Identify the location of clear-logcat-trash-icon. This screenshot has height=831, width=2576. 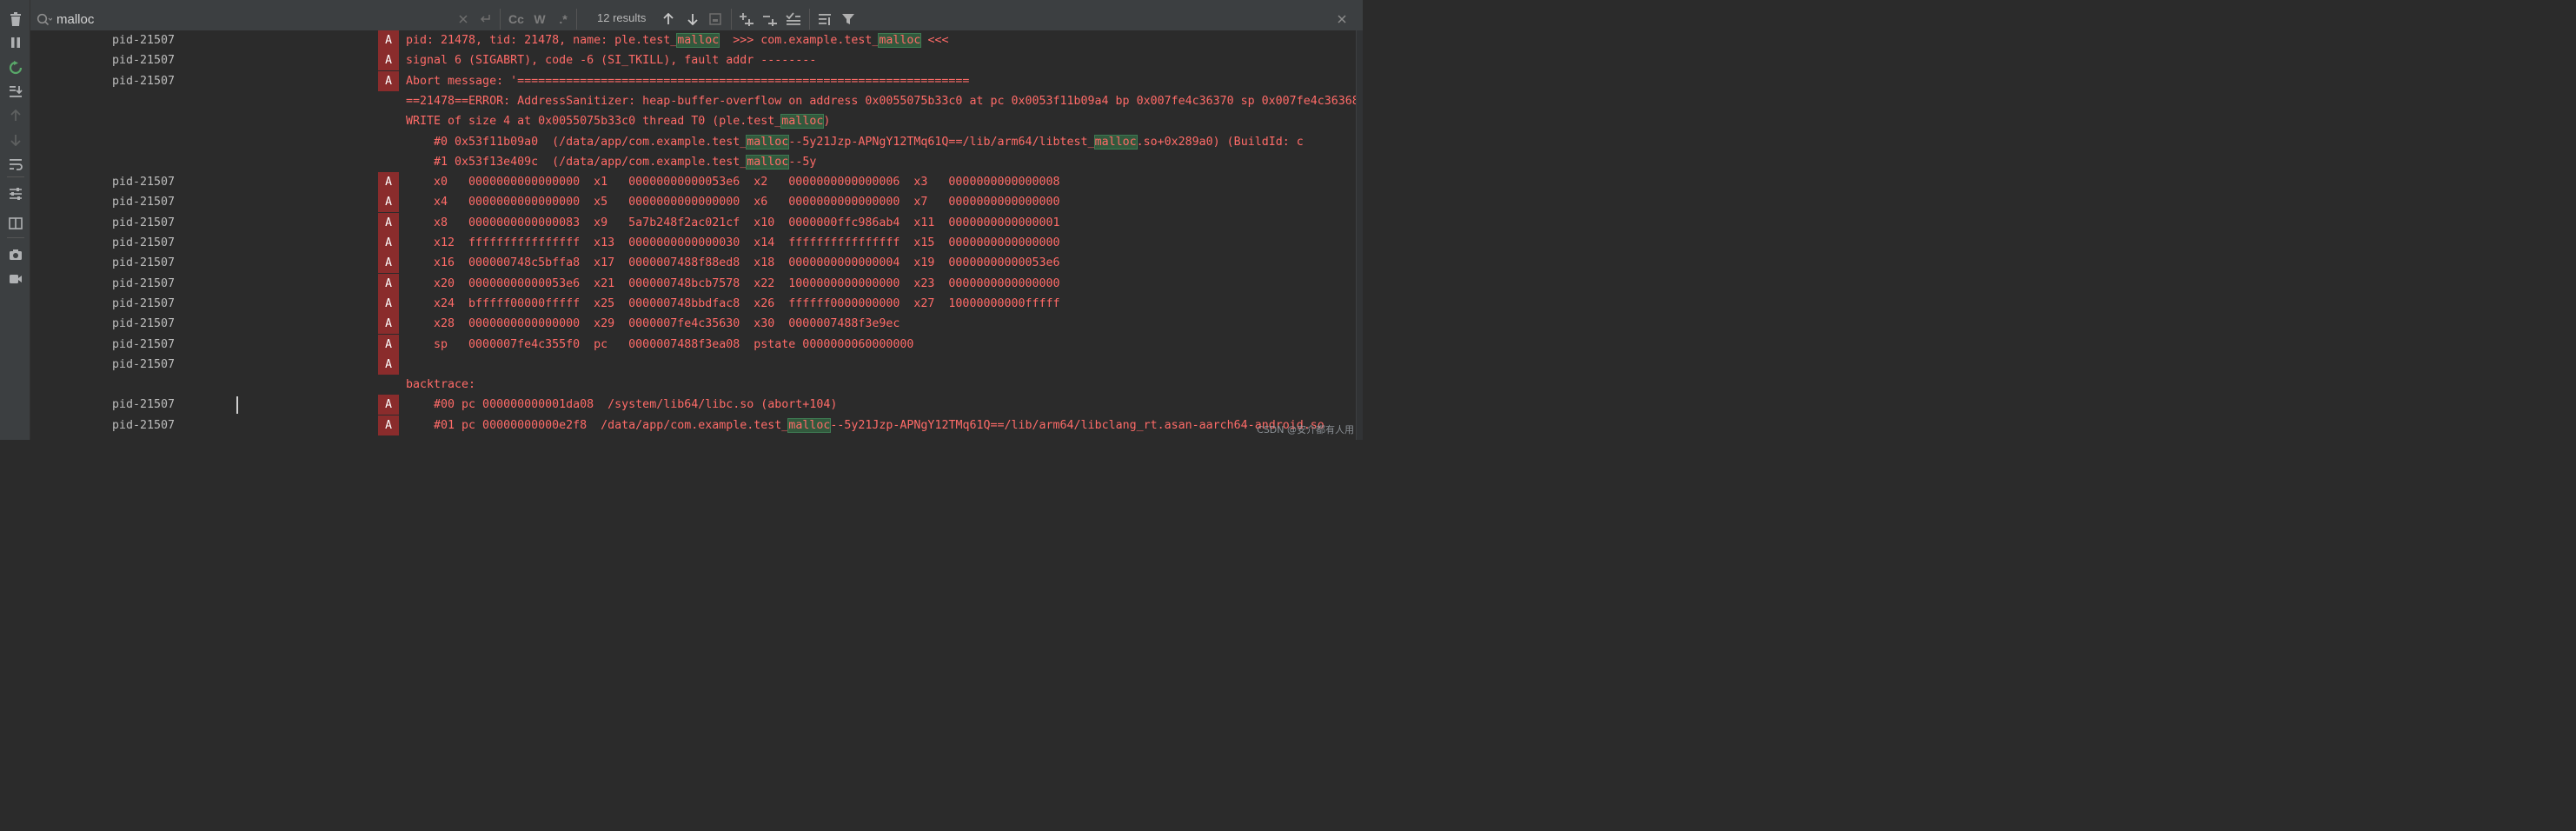
(15, 19).